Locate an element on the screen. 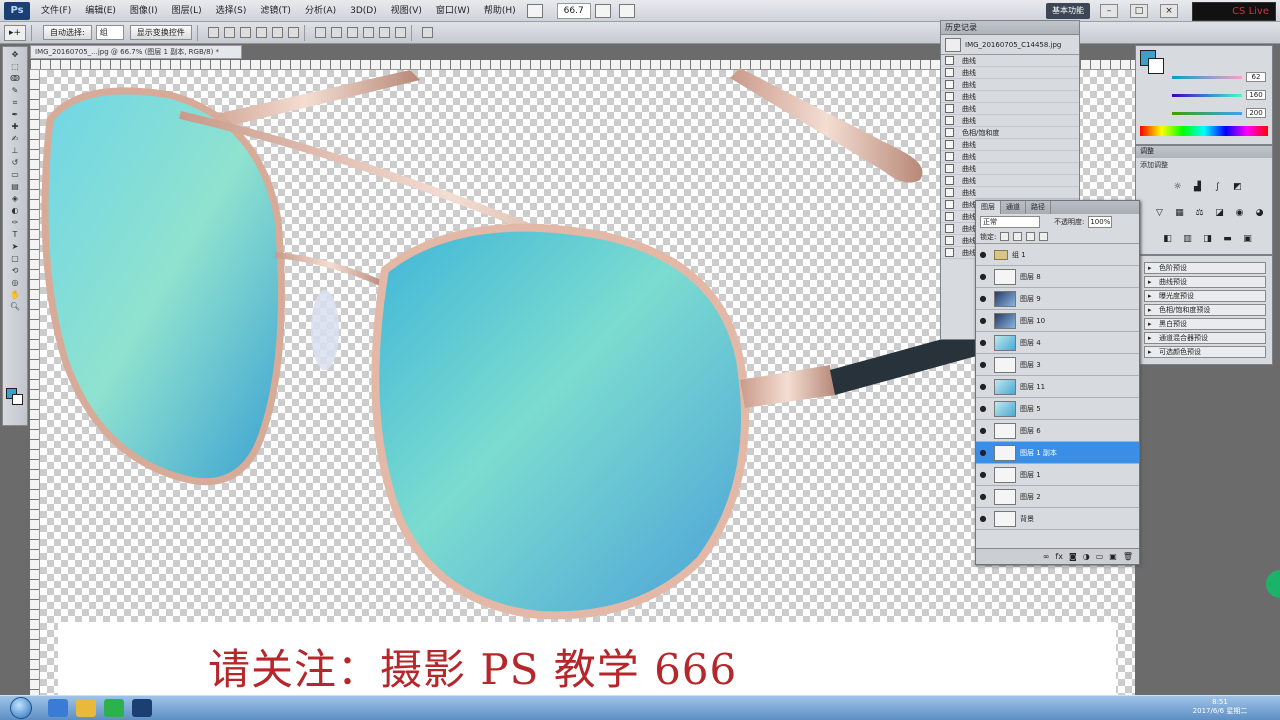 Image resolution: width=1280 pixels, height=720 pixels. preset-item: 曲线预设 is located at coordinates (1205, 282).